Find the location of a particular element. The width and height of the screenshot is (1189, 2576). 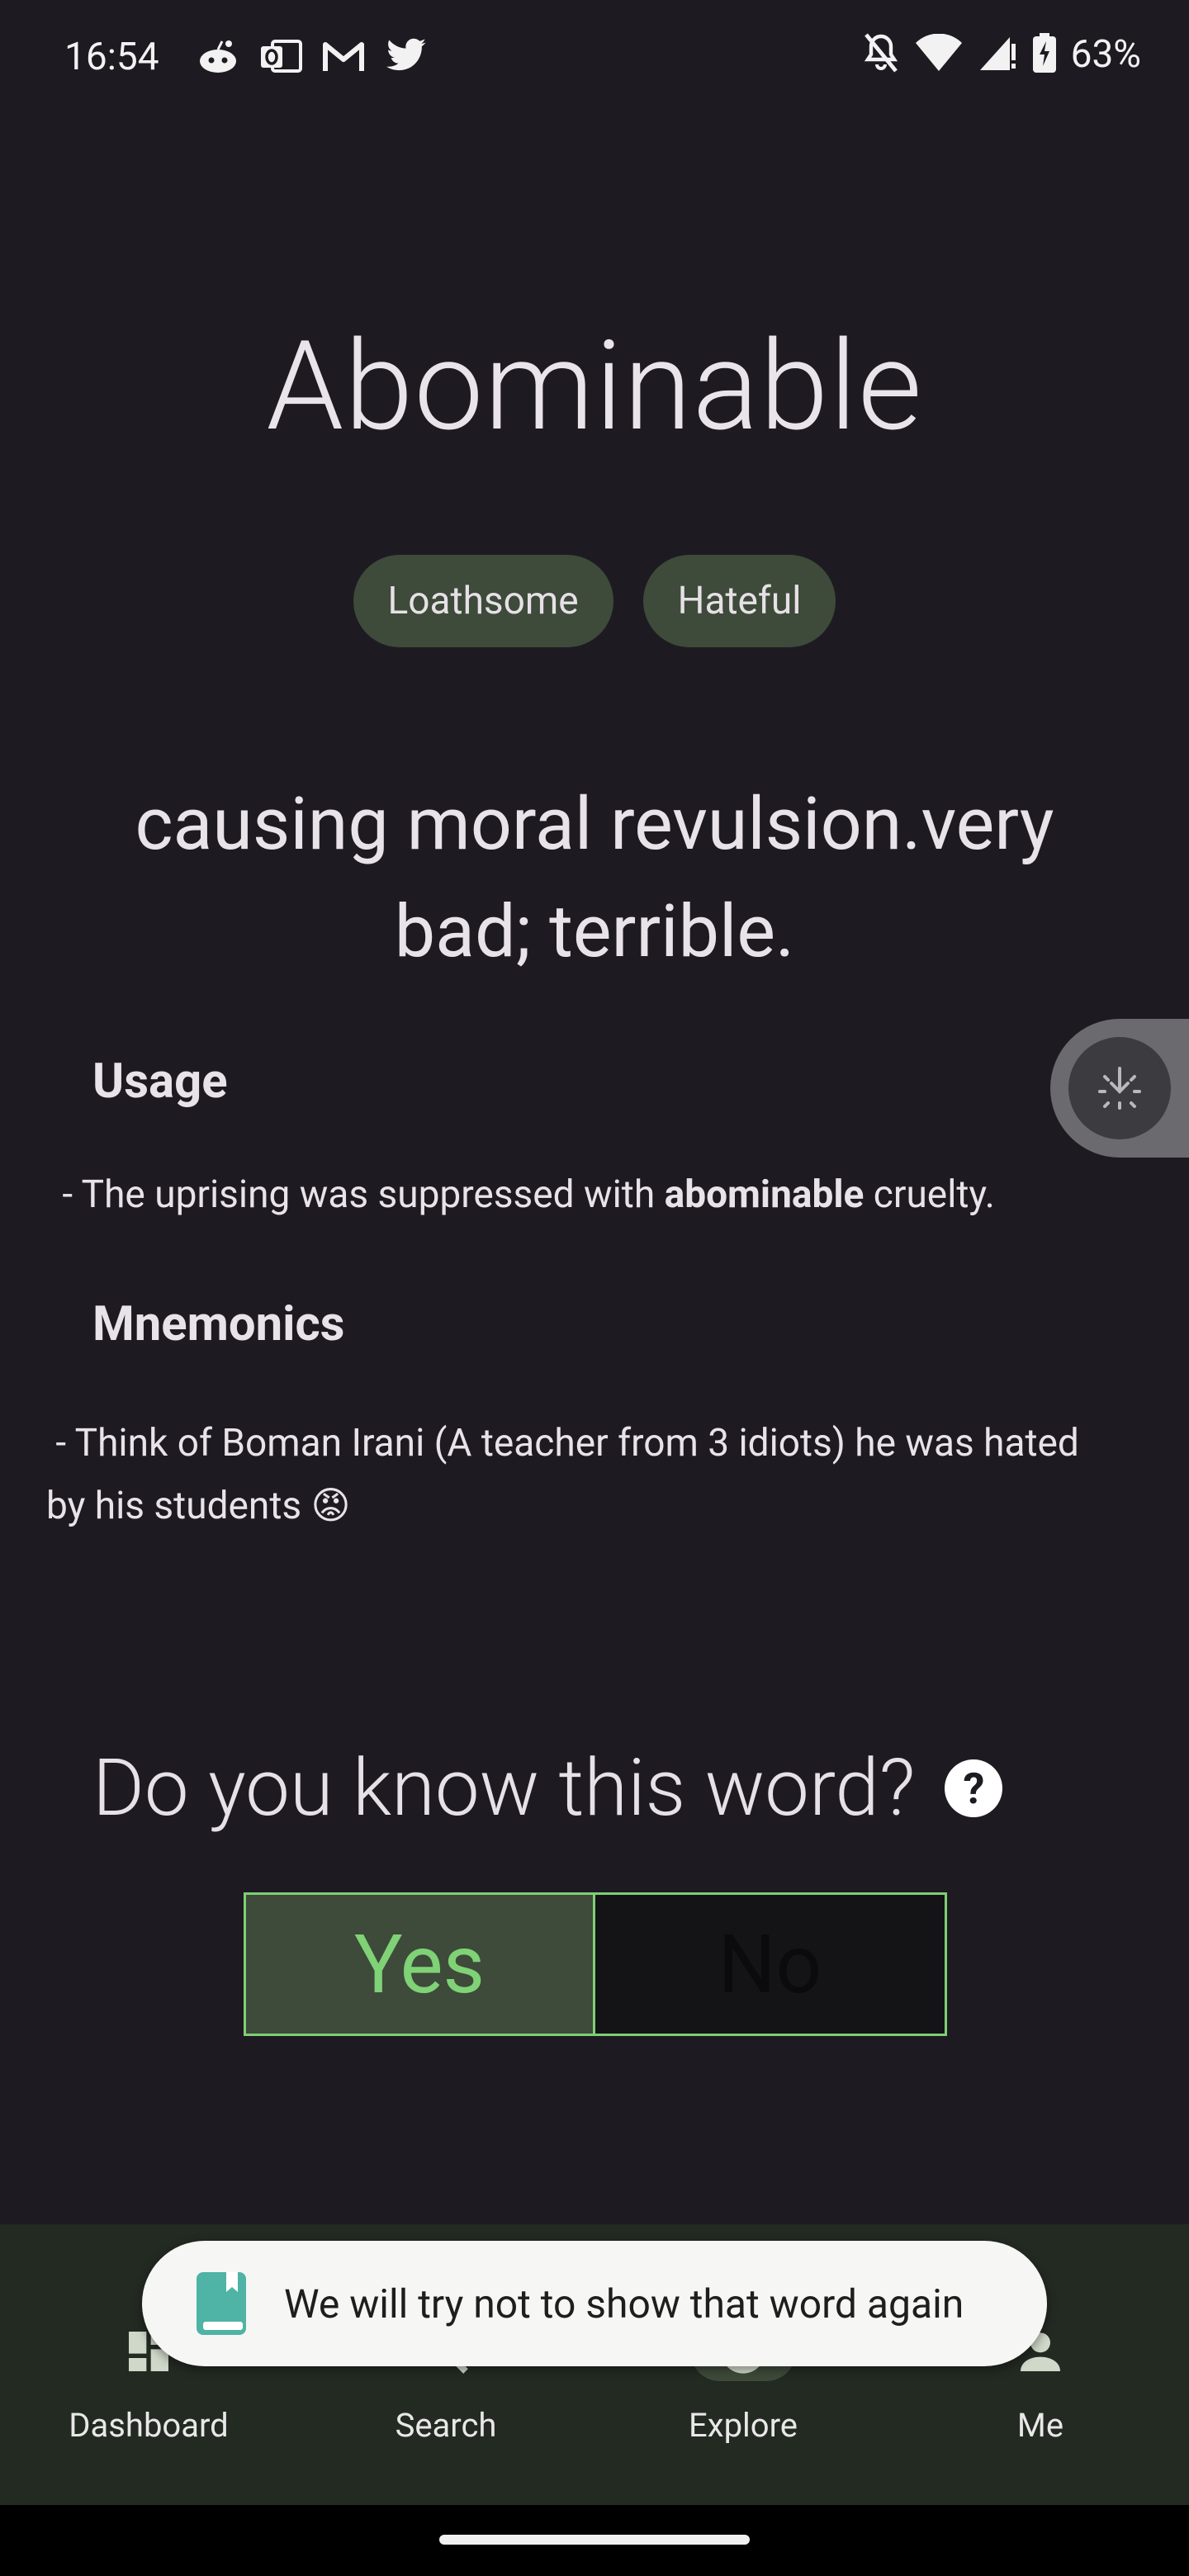

outlook-icon is located at coordinates (281, 56).